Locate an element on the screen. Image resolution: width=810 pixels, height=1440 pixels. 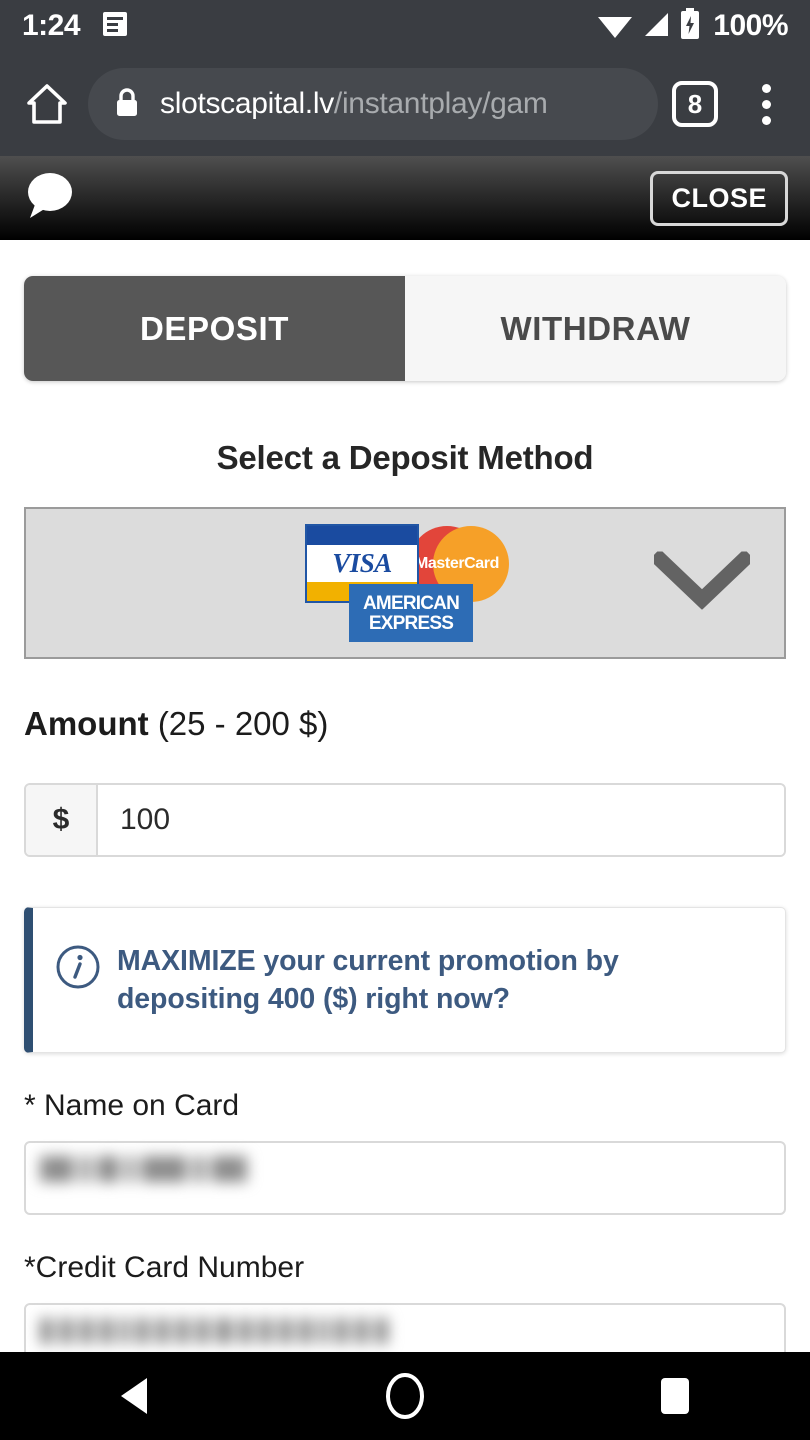
three-dot-menu-icon is located at coordinates (766, 104).